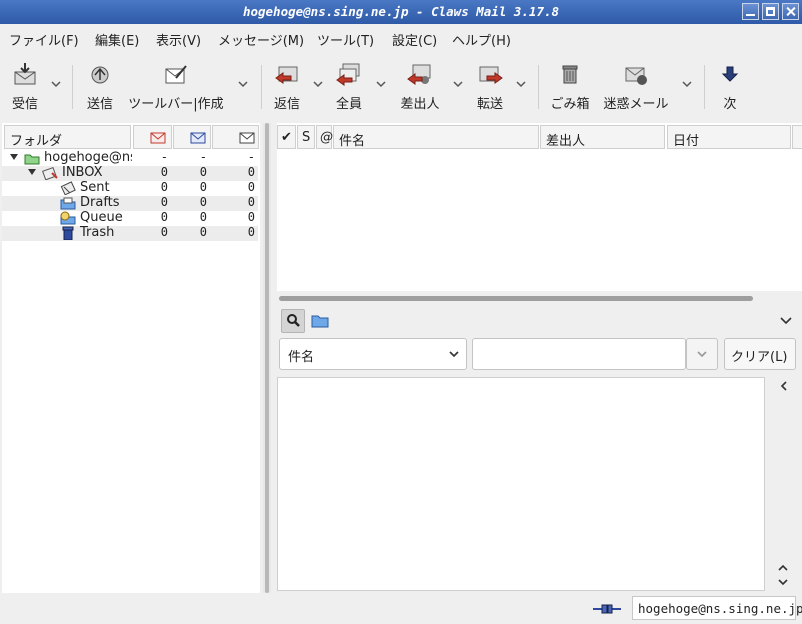 The width and height of the screenshot is (802, 624). I want to click on total-column-header, so click(235, 137).